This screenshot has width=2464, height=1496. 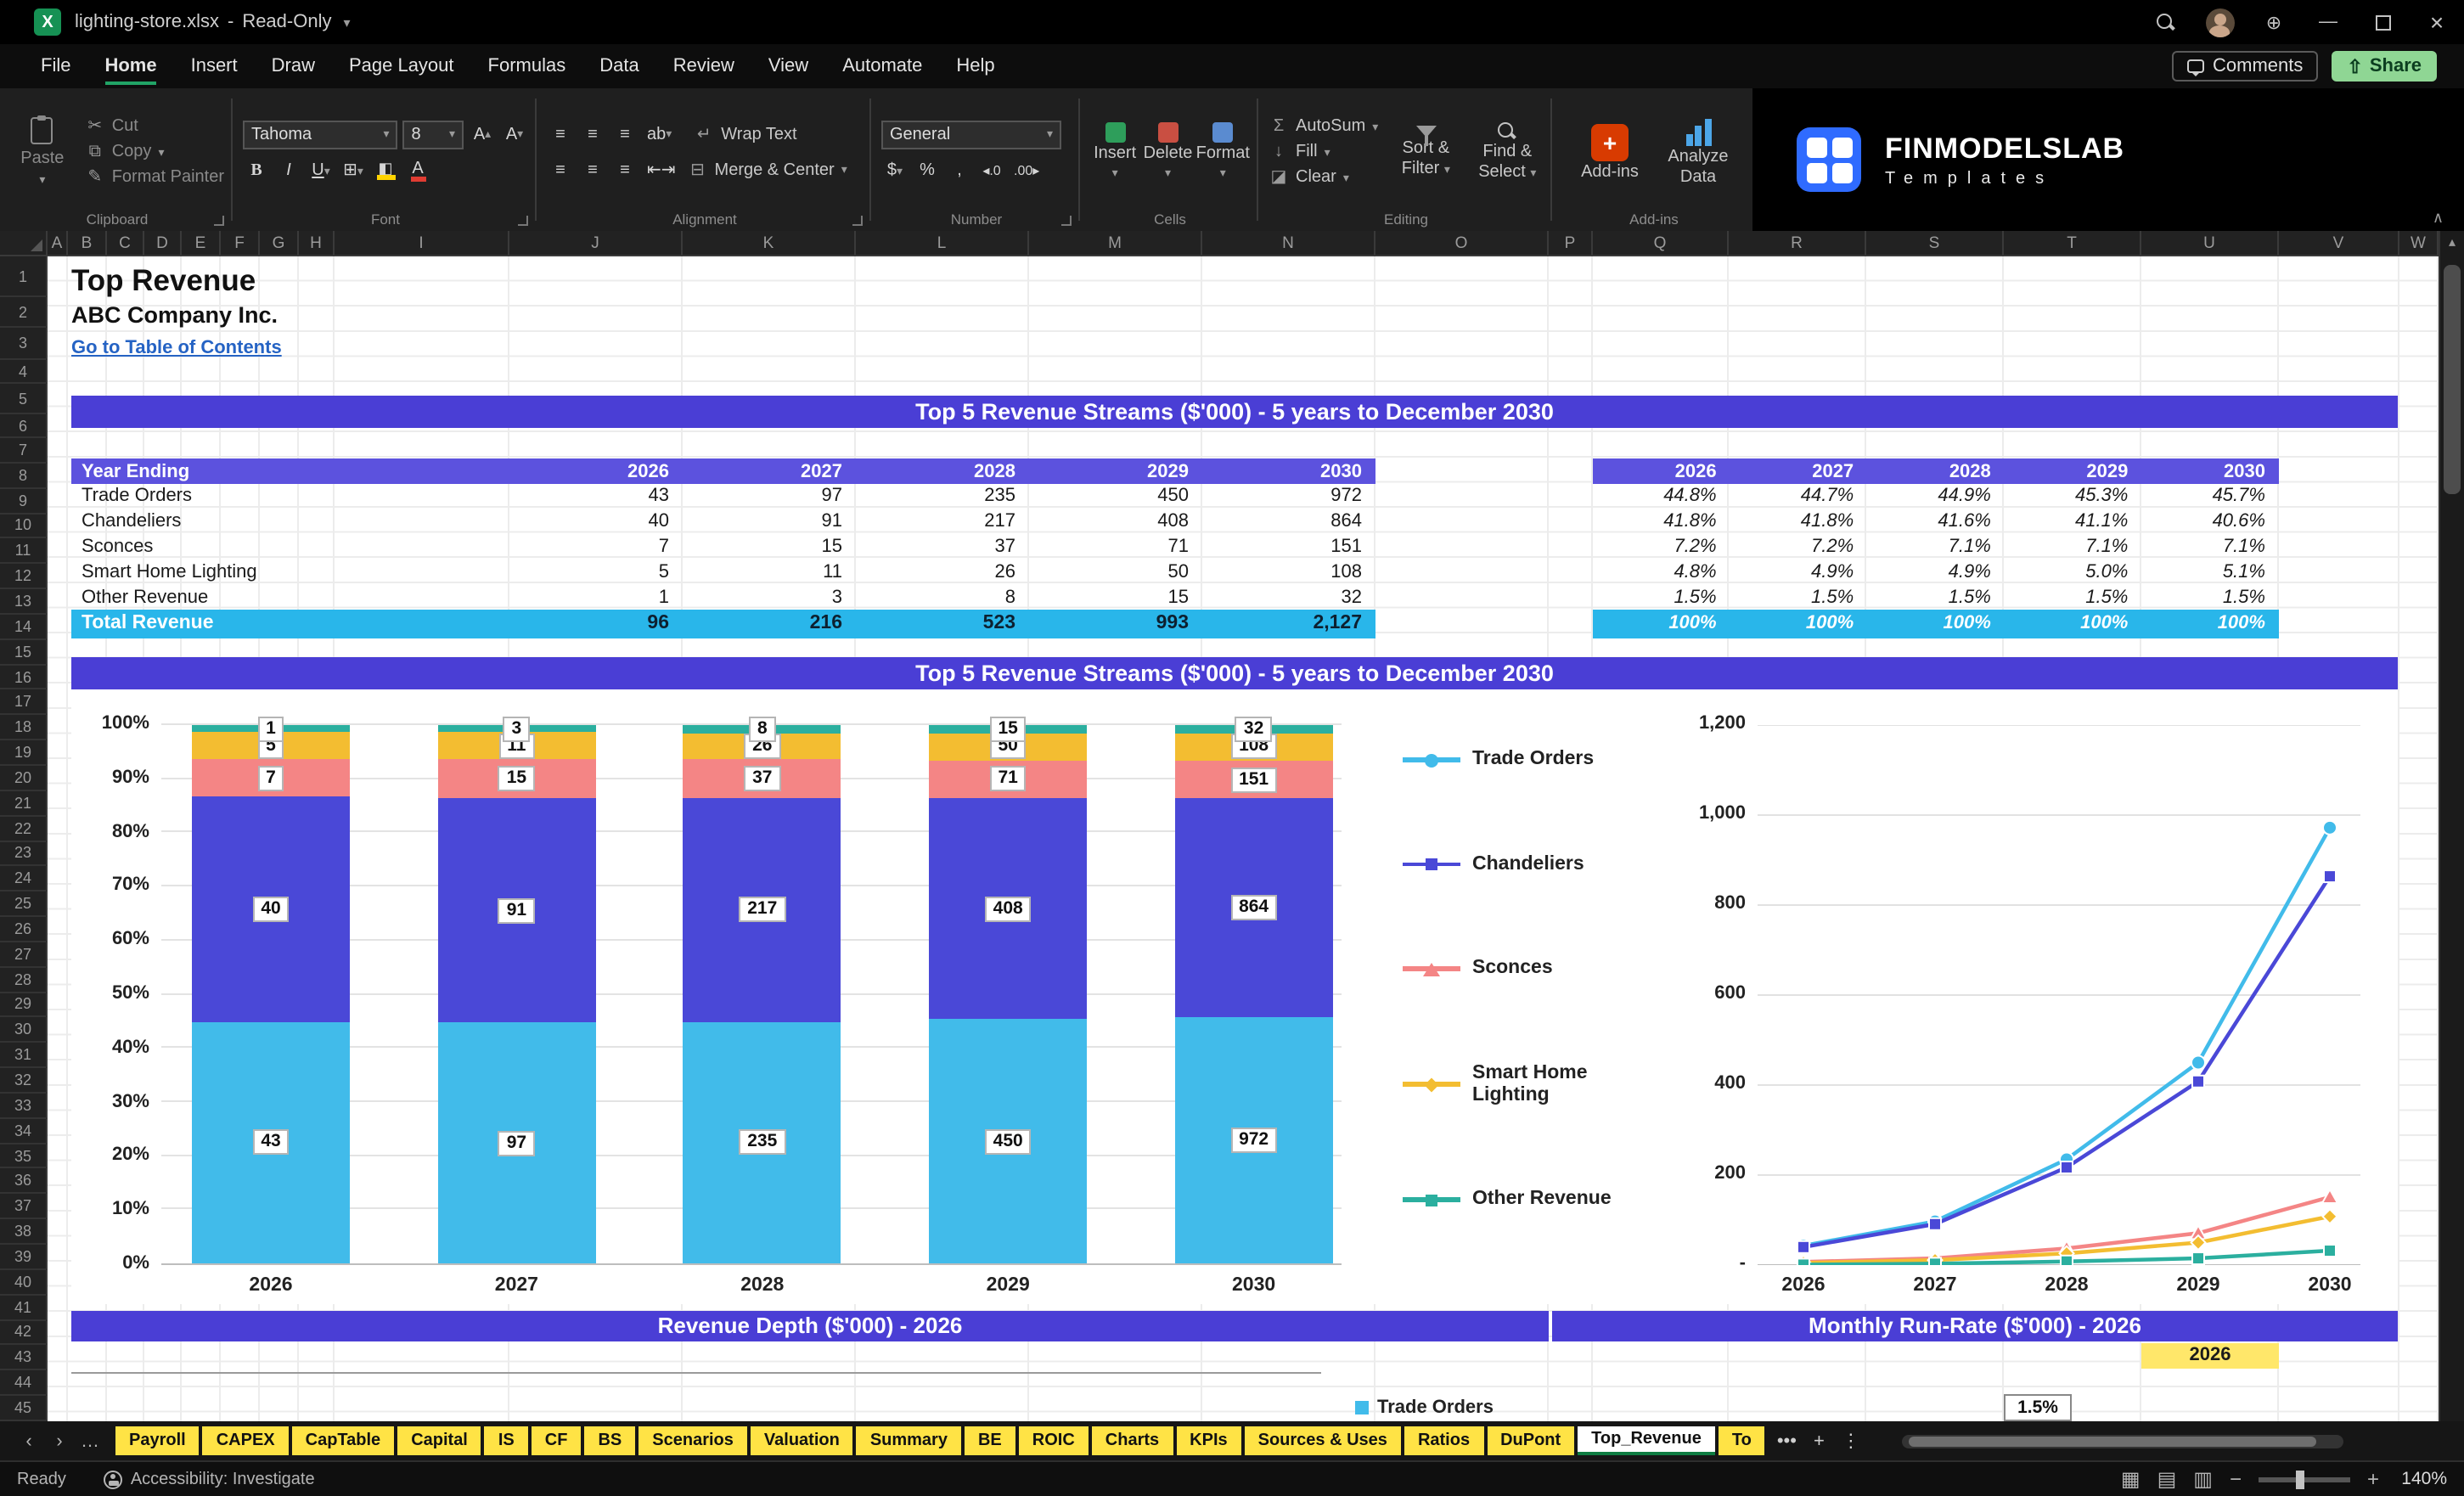 What do you see at coordinates (596, 243) in the screenshot?
I see `column-header-J: J` at bounding box center [596, 243].